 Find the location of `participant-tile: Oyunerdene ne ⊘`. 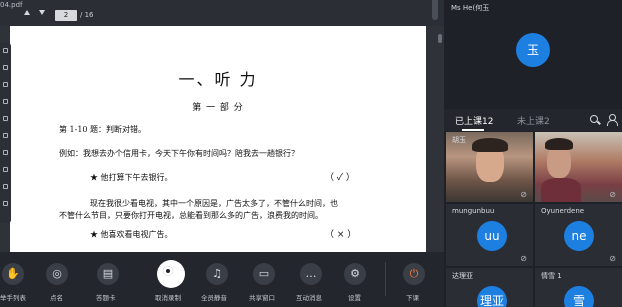

participant-tile: Oyunerdene ne ⊘ is located at coordinates (578, 235).